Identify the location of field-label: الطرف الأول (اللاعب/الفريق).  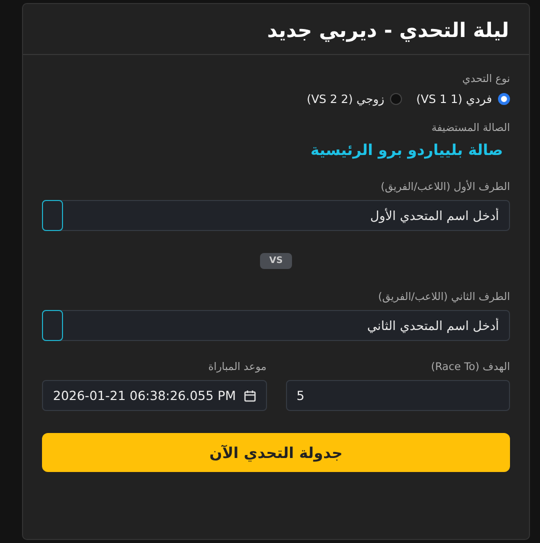
(445, 187).